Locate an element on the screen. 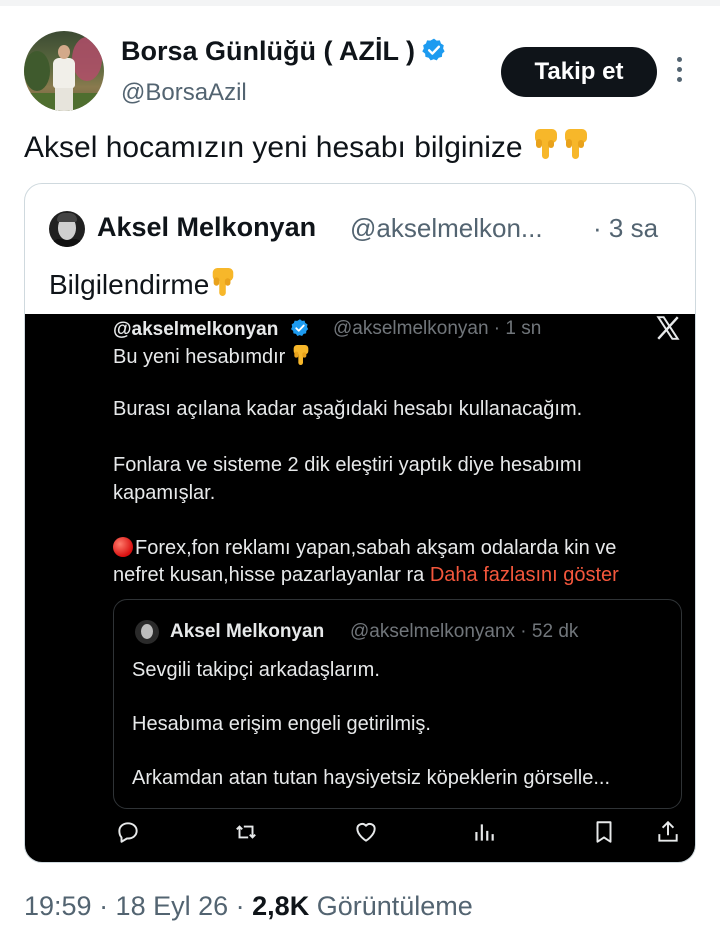 The image size is (720, 947). reply-icon is located at coordinates (128, 832).